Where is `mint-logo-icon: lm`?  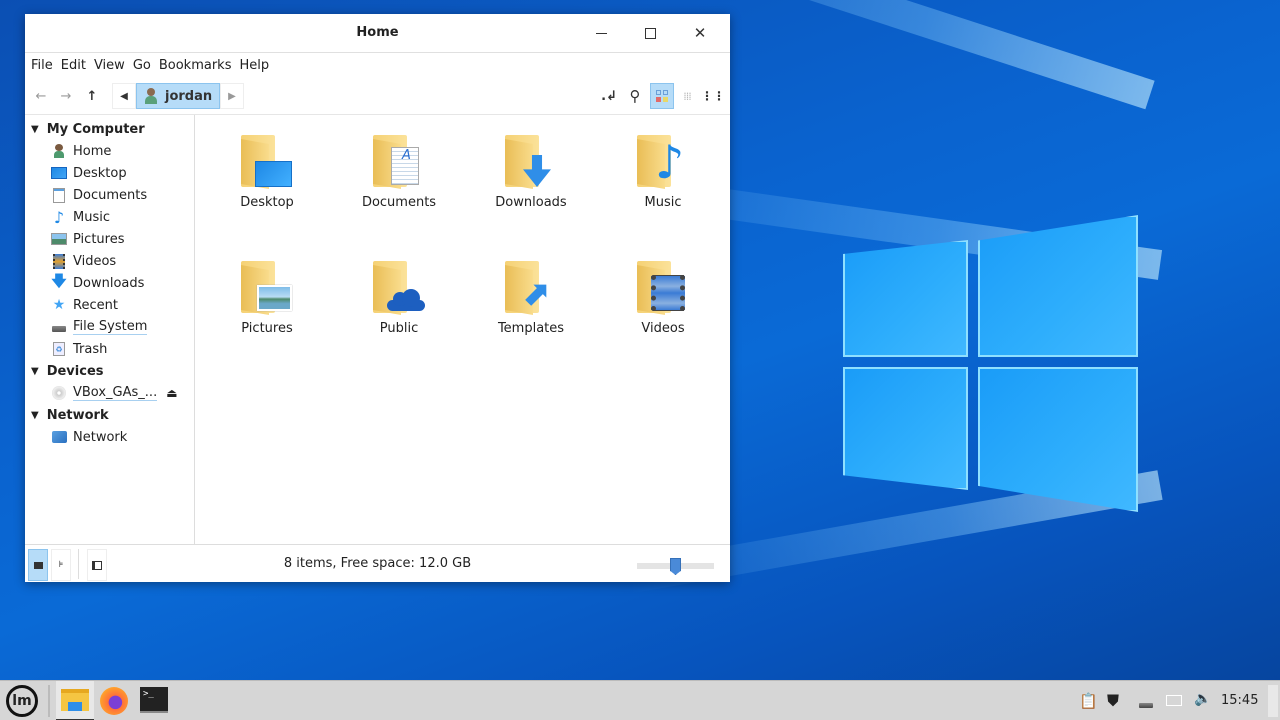
mint-logo-icon: lm is located at coordinates (22, 701).